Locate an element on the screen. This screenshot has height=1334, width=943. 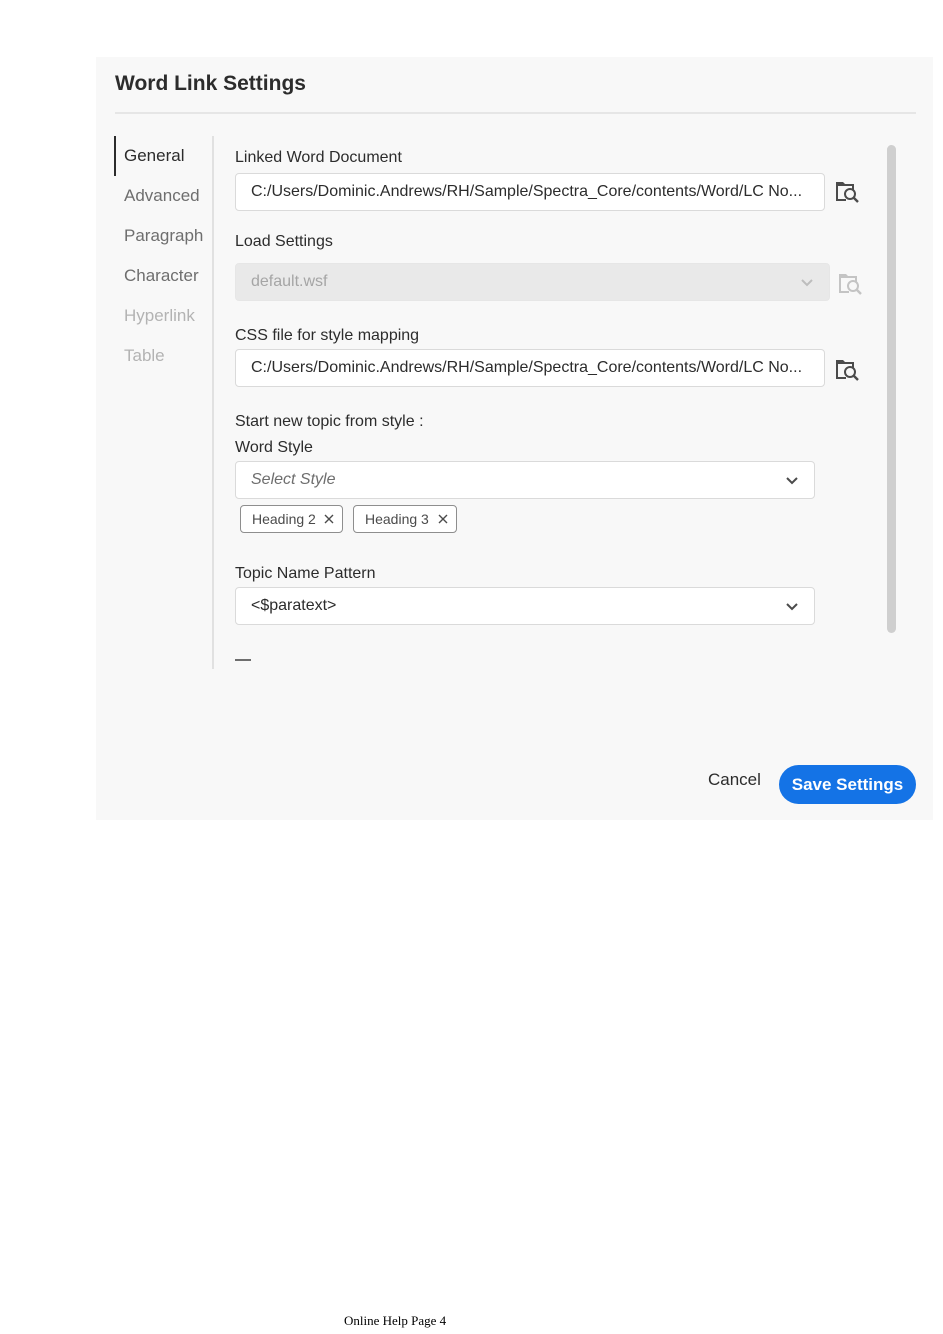
topic-pattern-select: <$paratext> is located at coordinates (525, 606).